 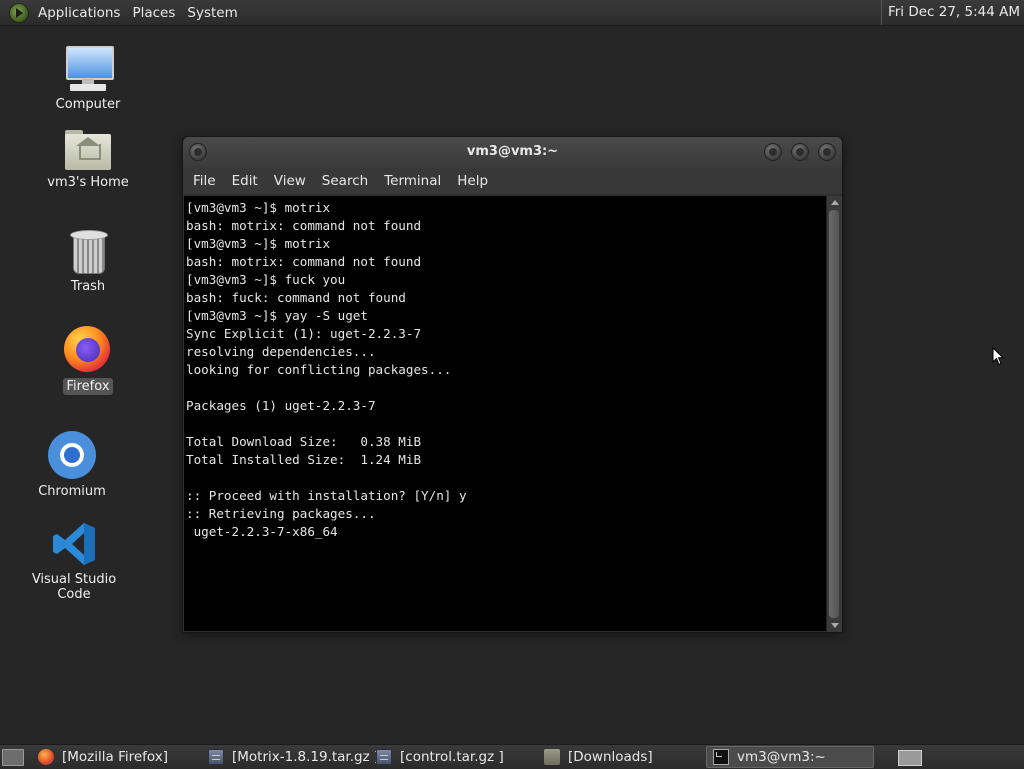 What do you see at coordinates (74, 544) in the screenshot?
I see `vscode-icon` at bounding box center [74, 544].